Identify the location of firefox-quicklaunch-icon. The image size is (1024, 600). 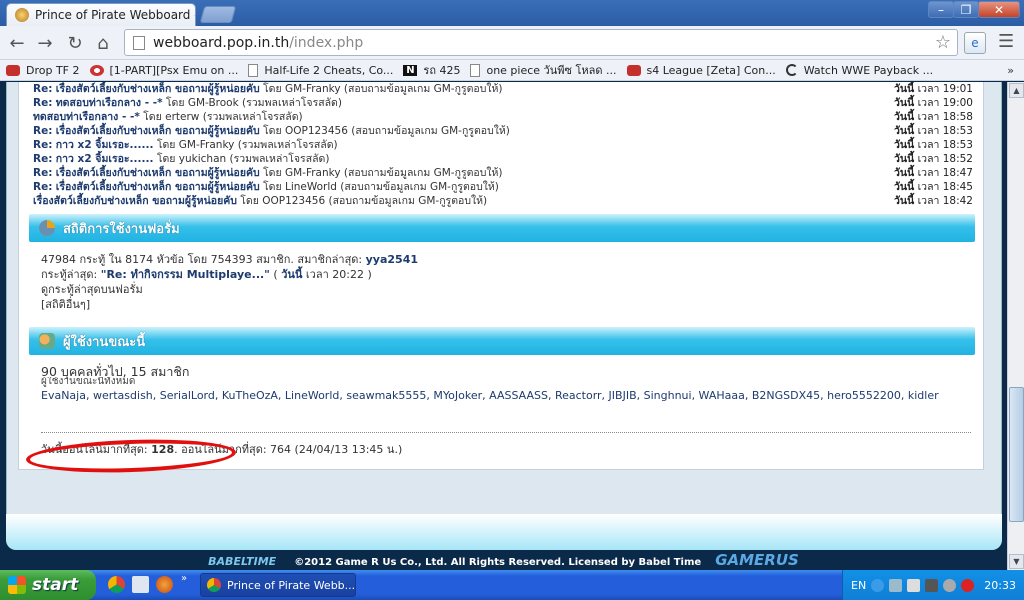
(164, 584).